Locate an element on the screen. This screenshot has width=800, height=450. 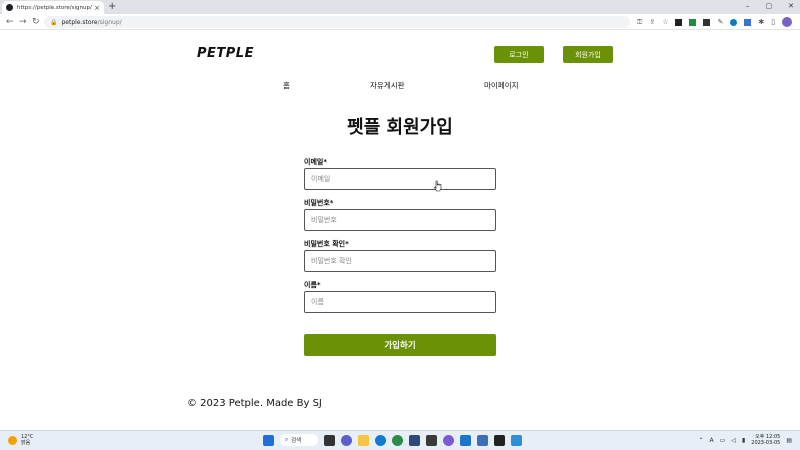
taskbar-search-label: 검색 is located at coordinates (296, 441).